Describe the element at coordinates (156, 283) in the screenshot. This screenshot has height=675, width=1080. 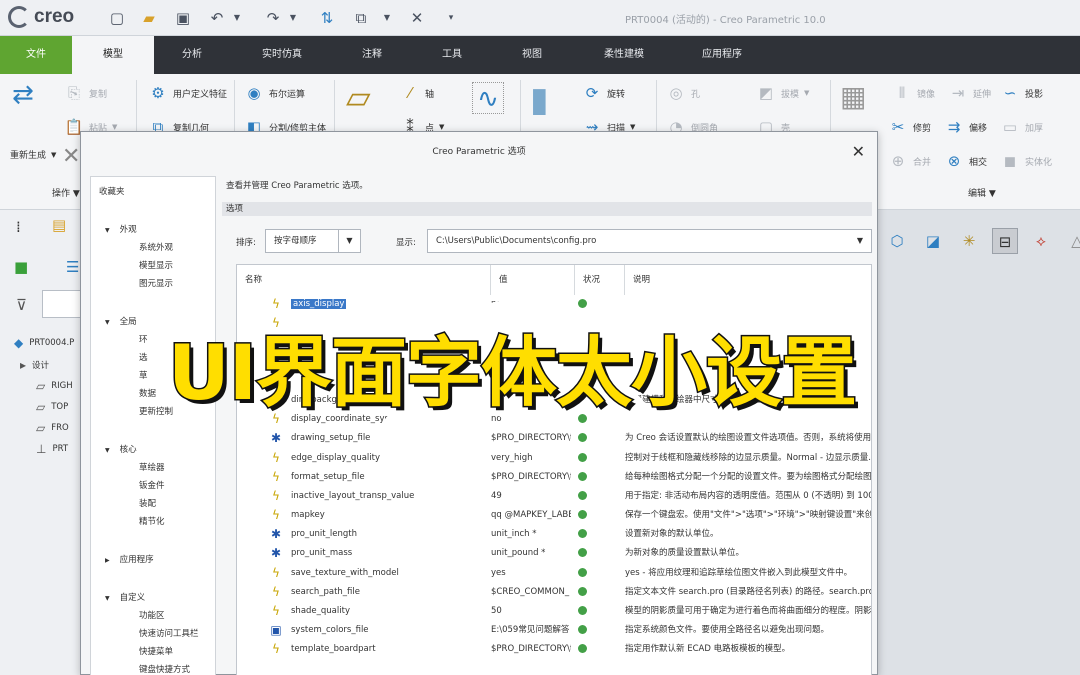
I see `nav-item: 图元显示` at that location.